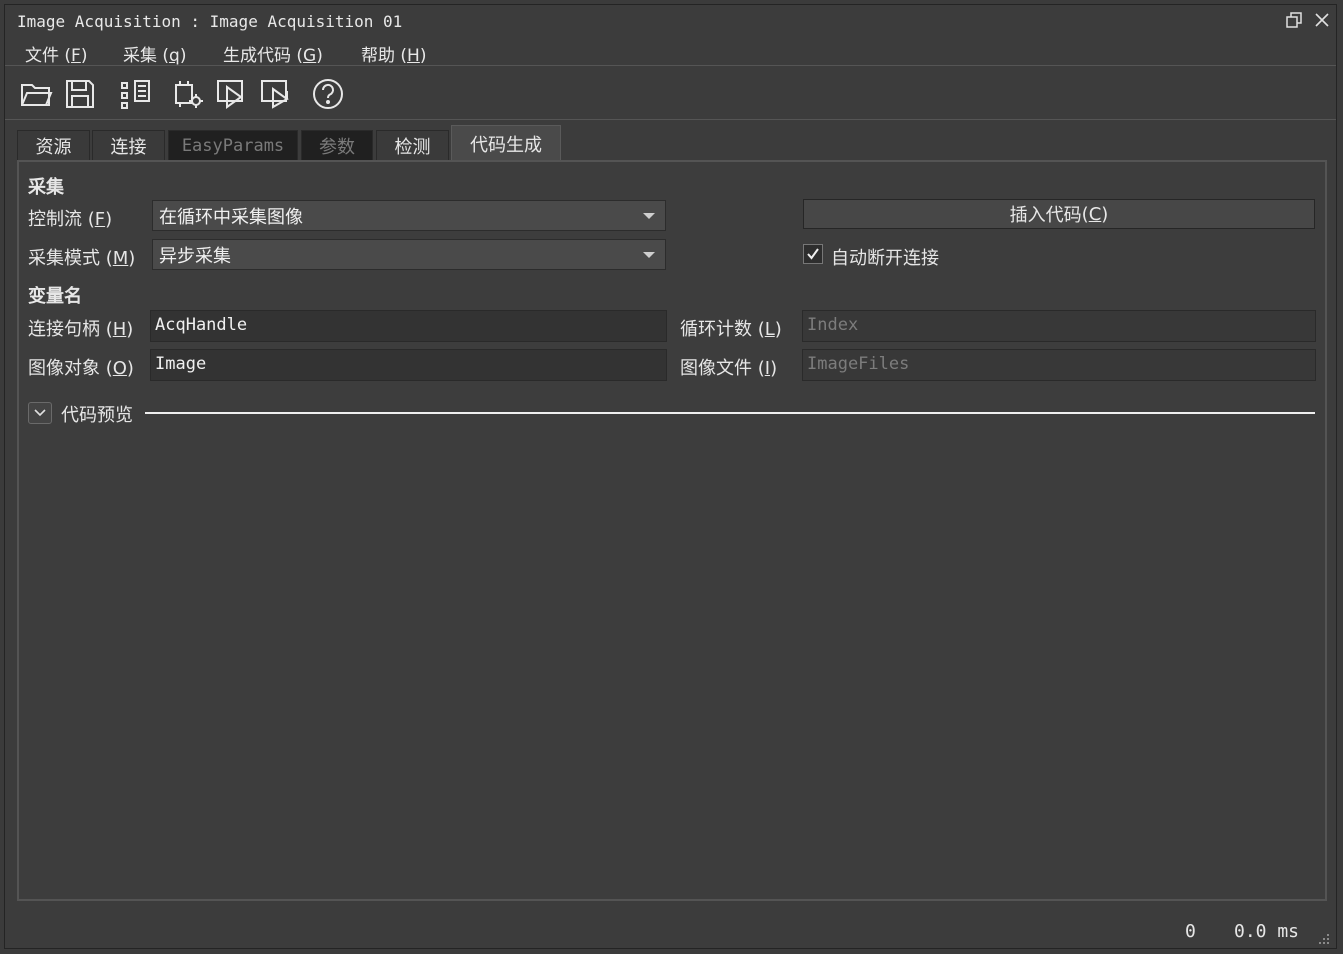 This screenshot has width=1343, height=954. Describe the element at coordinates (412, 145) in the screenshot. I see `tab-inspect: 检测` at that location.